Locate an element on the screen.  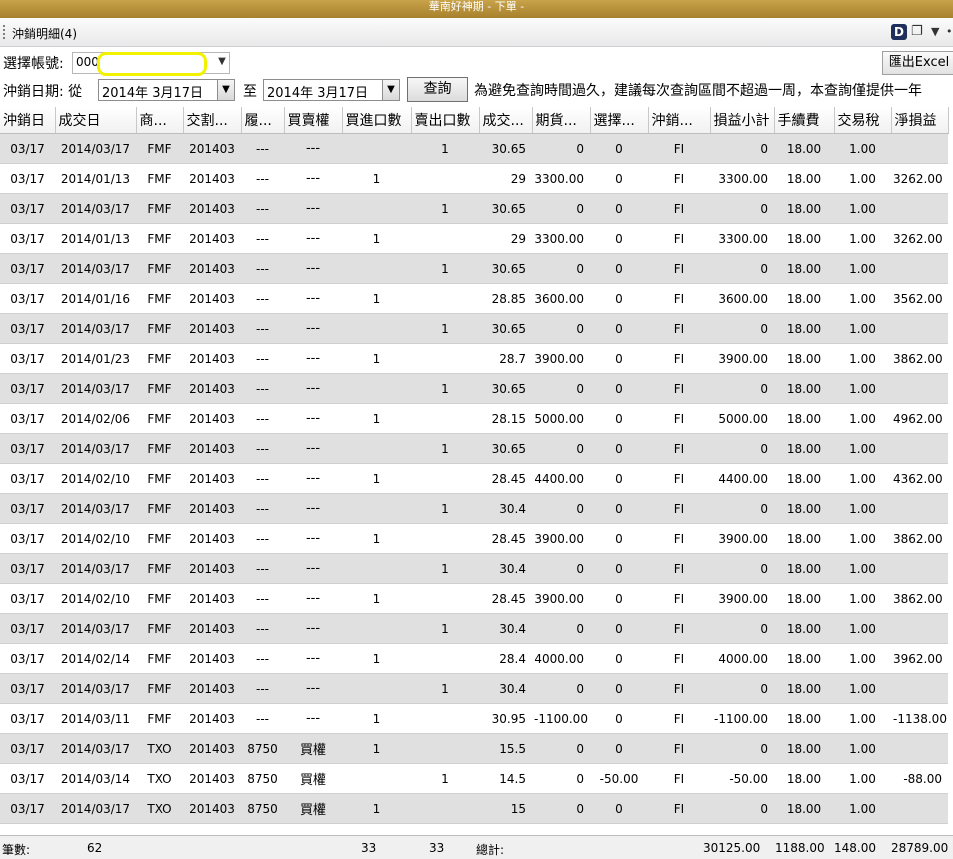
d-badge-icon: D is located at coordinates (899, 32).